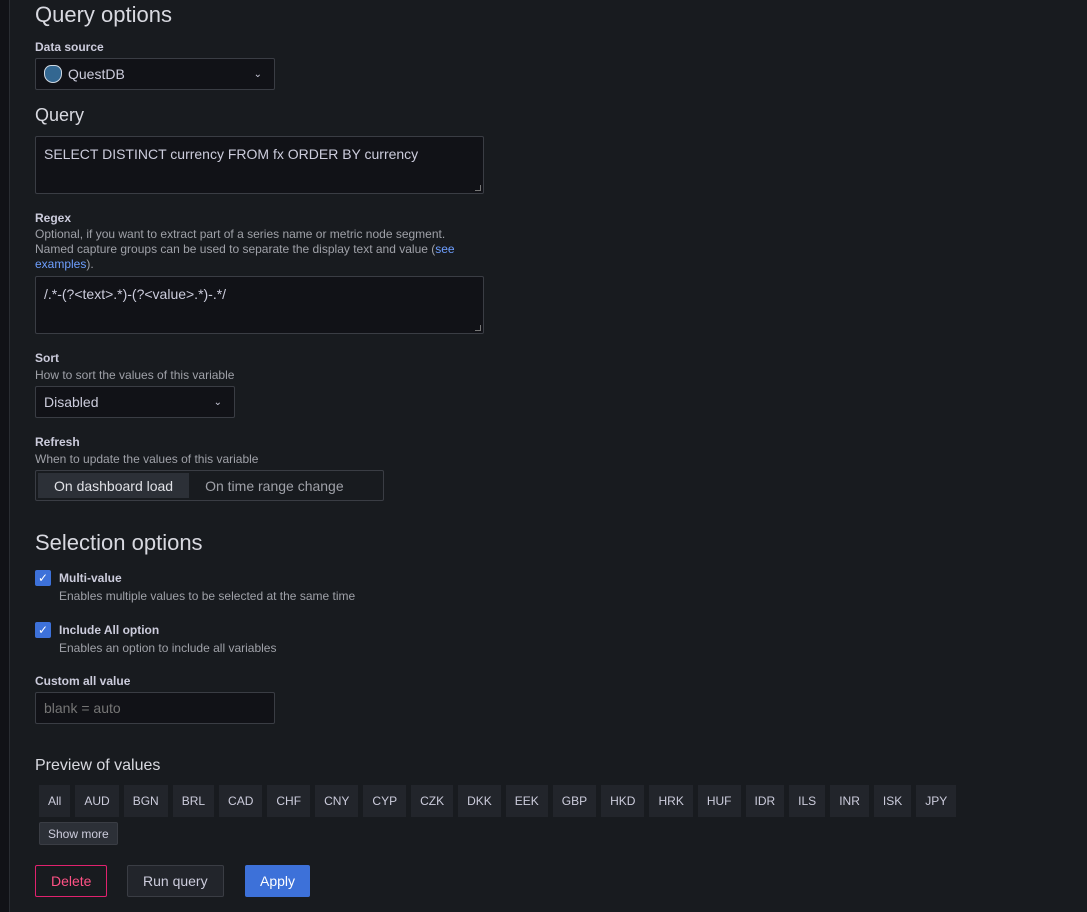 The image size is (1087, 912). Describe the element at coordinates (135, 294) in the screenshot. I see `regex-text: /.*-(?<text>.*)-(?<value>.*)-.*/` at that location.